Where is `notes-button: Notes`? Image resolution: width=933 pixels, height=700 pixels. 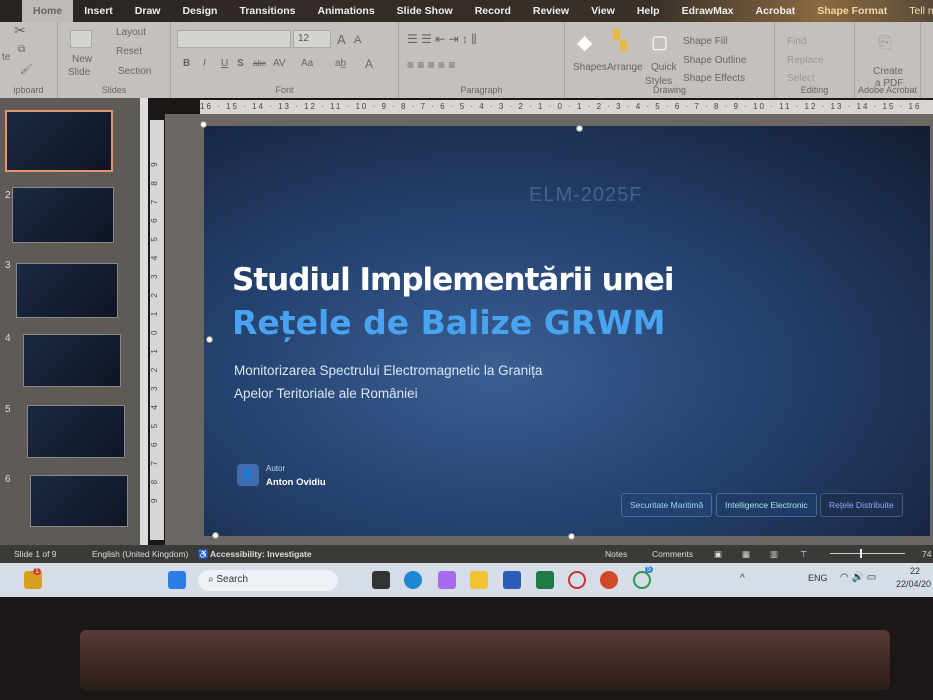 notes-button: Notes is located at coordinates (616, 554).